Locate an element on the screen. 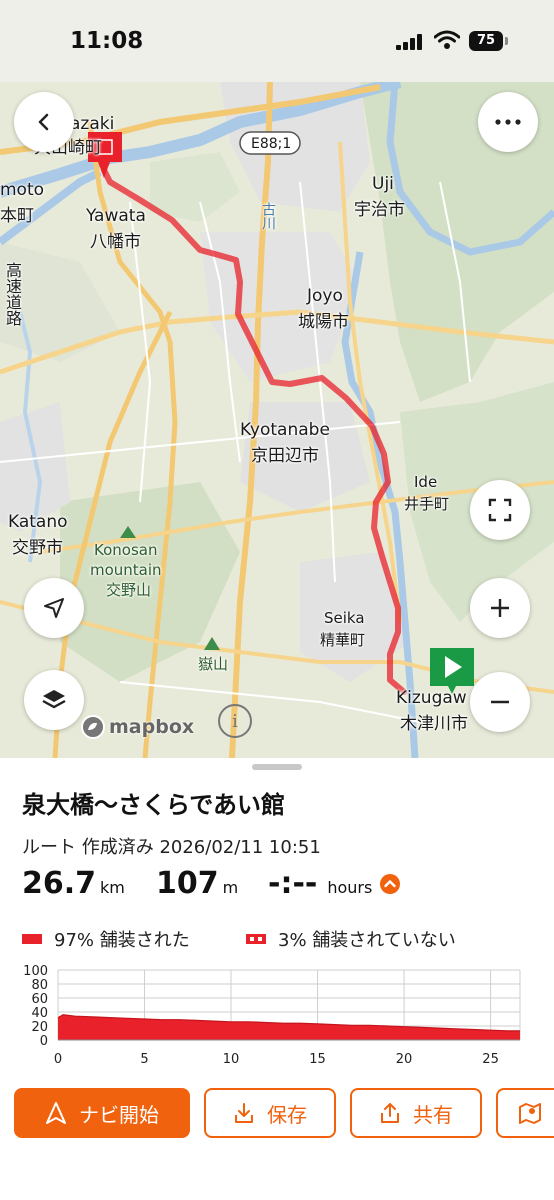 This screenshot has width=554, height=1200. chart-x-tick-label: 25 is located at coordinates (490, 1059).